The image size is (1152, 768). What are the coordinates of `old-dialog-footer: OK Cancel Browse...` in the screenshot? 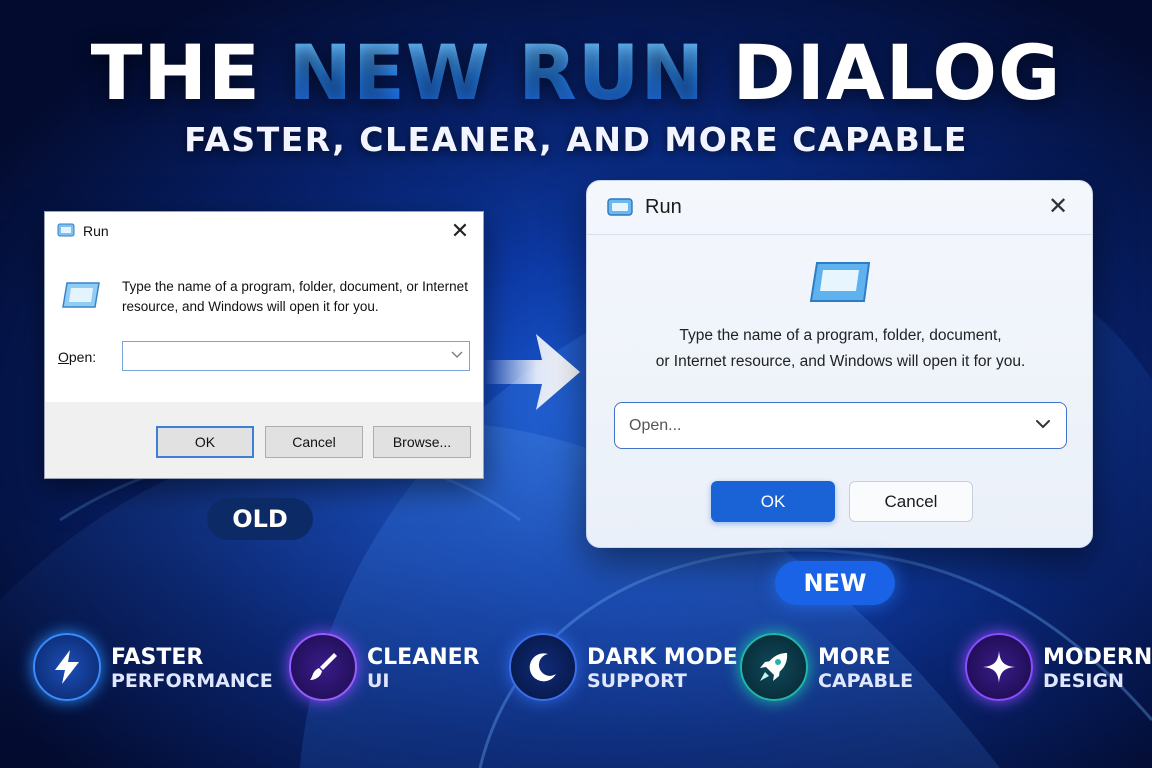 It's located at (264, 441).